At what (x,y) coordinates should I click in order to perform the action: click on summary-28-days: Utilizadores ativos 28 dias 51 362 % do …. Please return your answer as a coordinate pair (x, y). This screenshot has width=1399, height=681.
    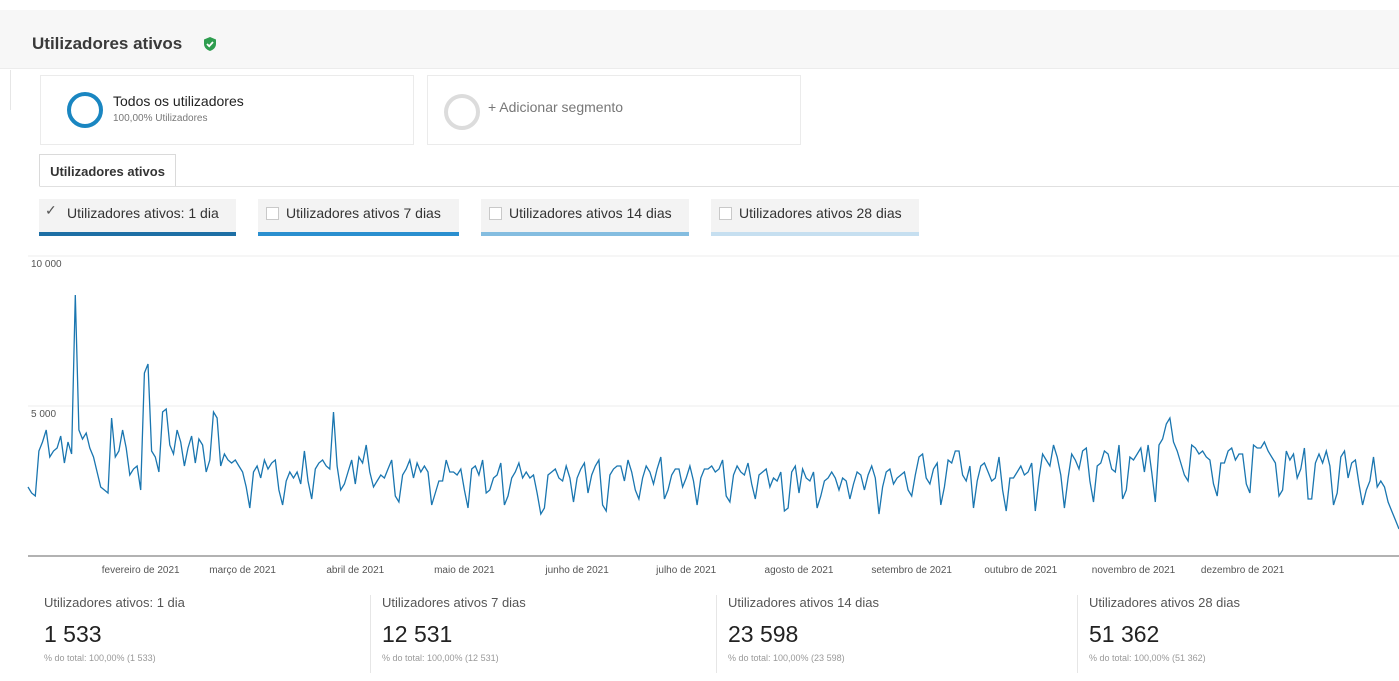
    Looking at the image, I should click on (1164, 629).